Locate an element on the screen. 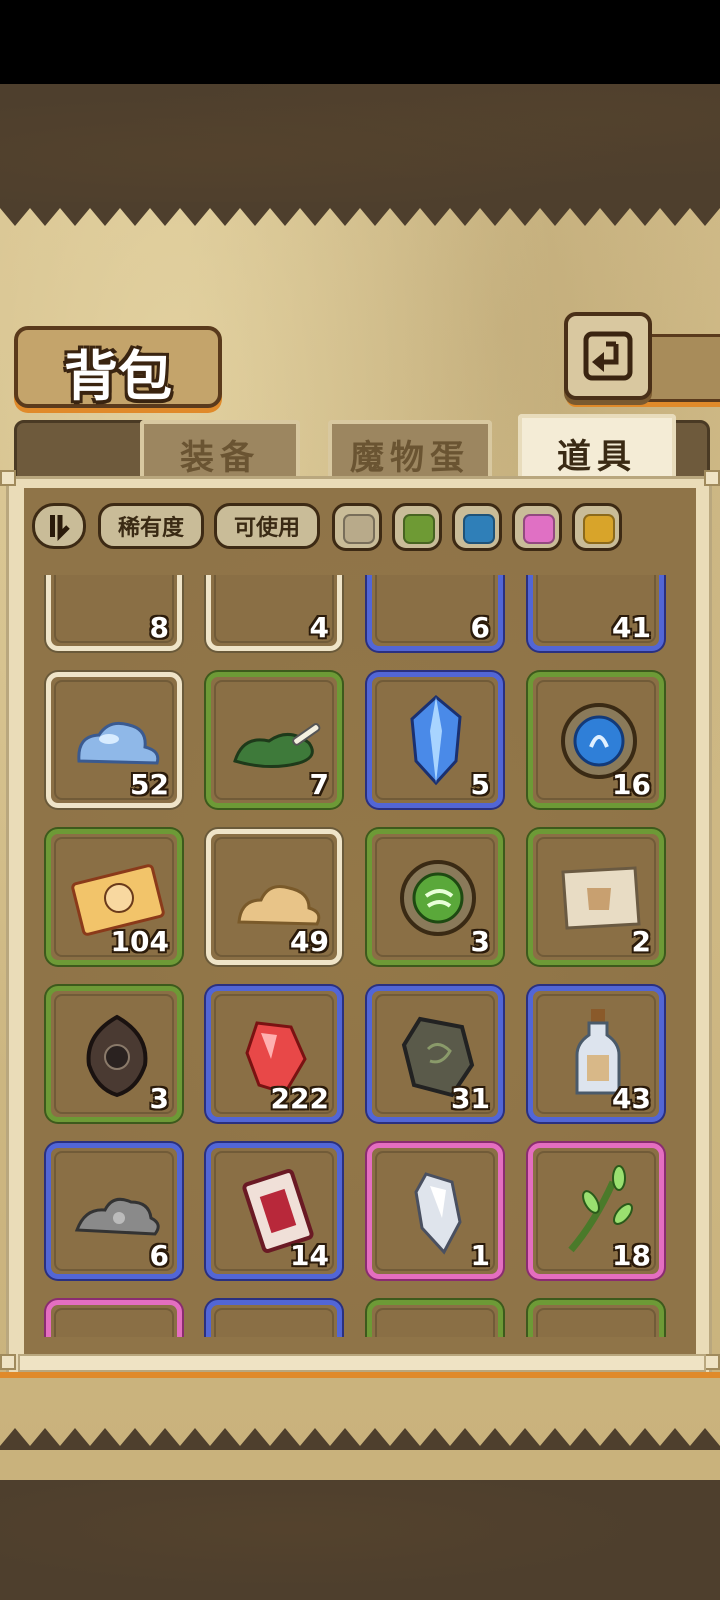 The height and width of the screenshot is (1600, 720). tab-items-label: 道具 is located at coordinates (597, 456).